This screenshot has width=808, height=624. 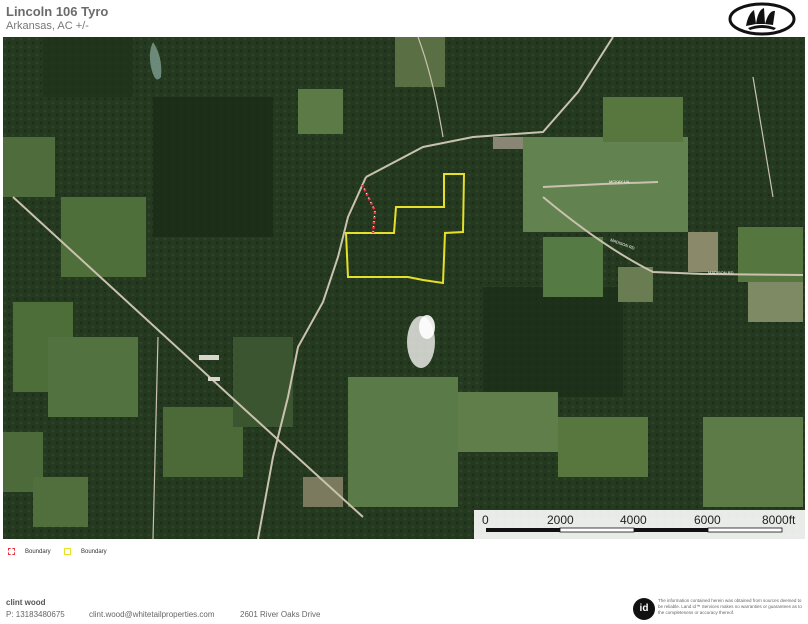 I want to click on page-title: Lincoln 106 Tyro, so click(x=57, y=11).